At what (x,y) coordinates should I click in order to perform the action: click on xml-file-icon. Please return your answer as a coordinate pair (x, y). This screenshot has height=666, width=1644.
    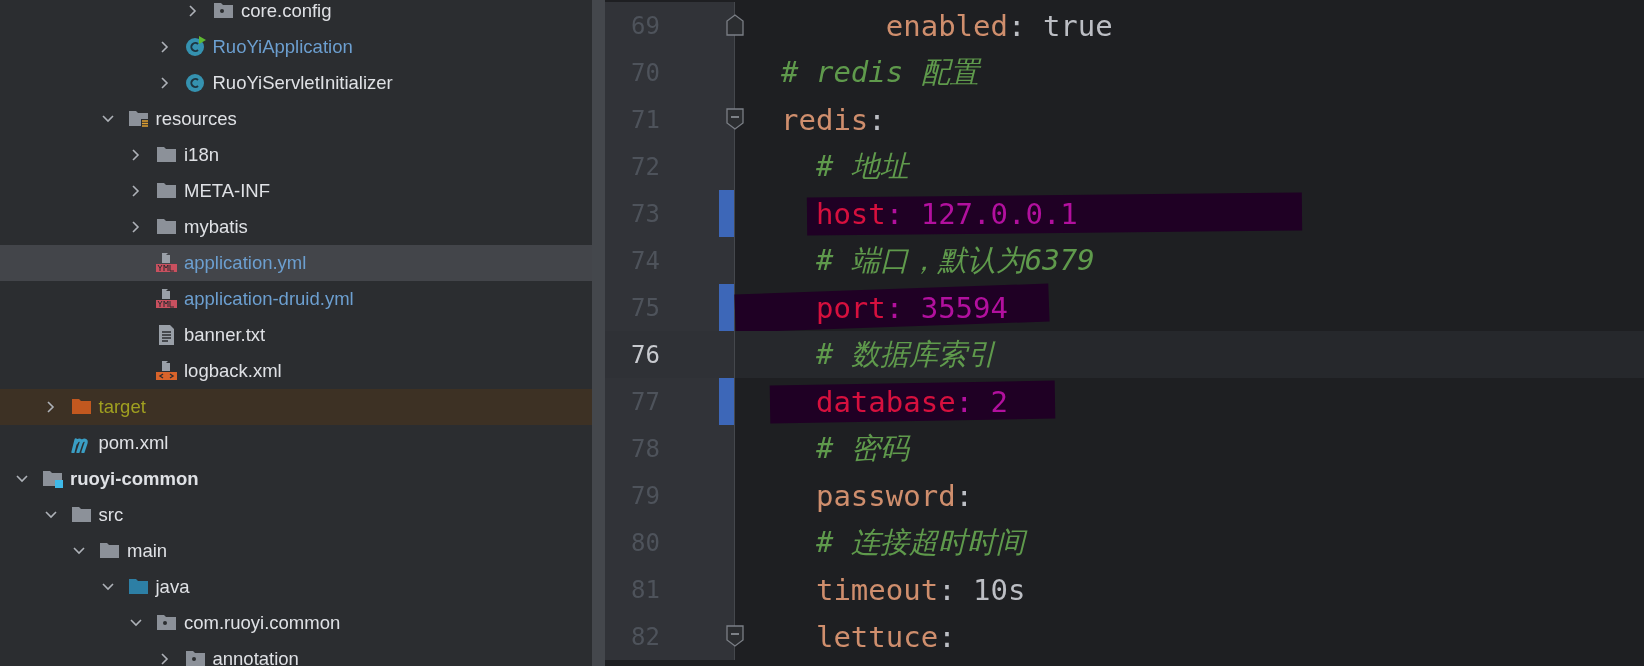
    Looking at the image, I should click on (166, 370).